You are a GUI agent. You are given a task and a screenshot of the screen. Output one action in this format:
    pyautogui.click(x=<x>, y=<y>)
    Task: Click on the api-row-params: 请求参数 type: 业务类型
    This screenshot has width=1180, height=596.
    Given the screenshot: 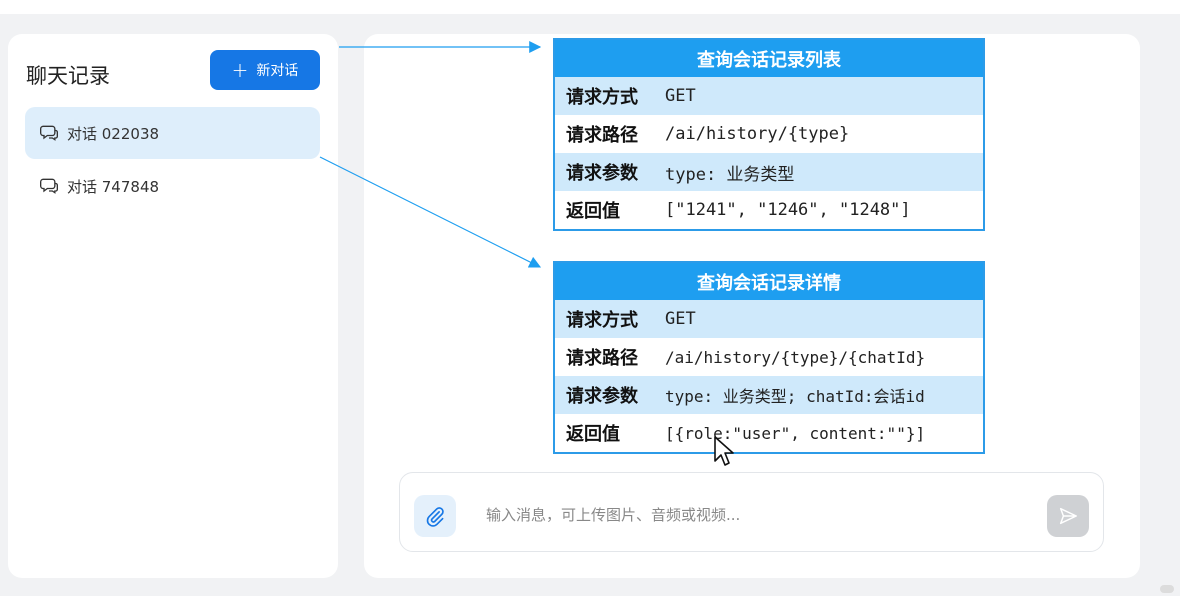 What is the action you would take?
    pyautogui.click(x=769, y=172)
    